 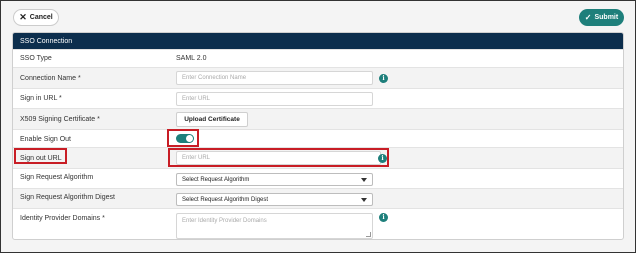 I want to click on row-enable-sign-out: Enable Sign Out, so click(x=318, y=138).